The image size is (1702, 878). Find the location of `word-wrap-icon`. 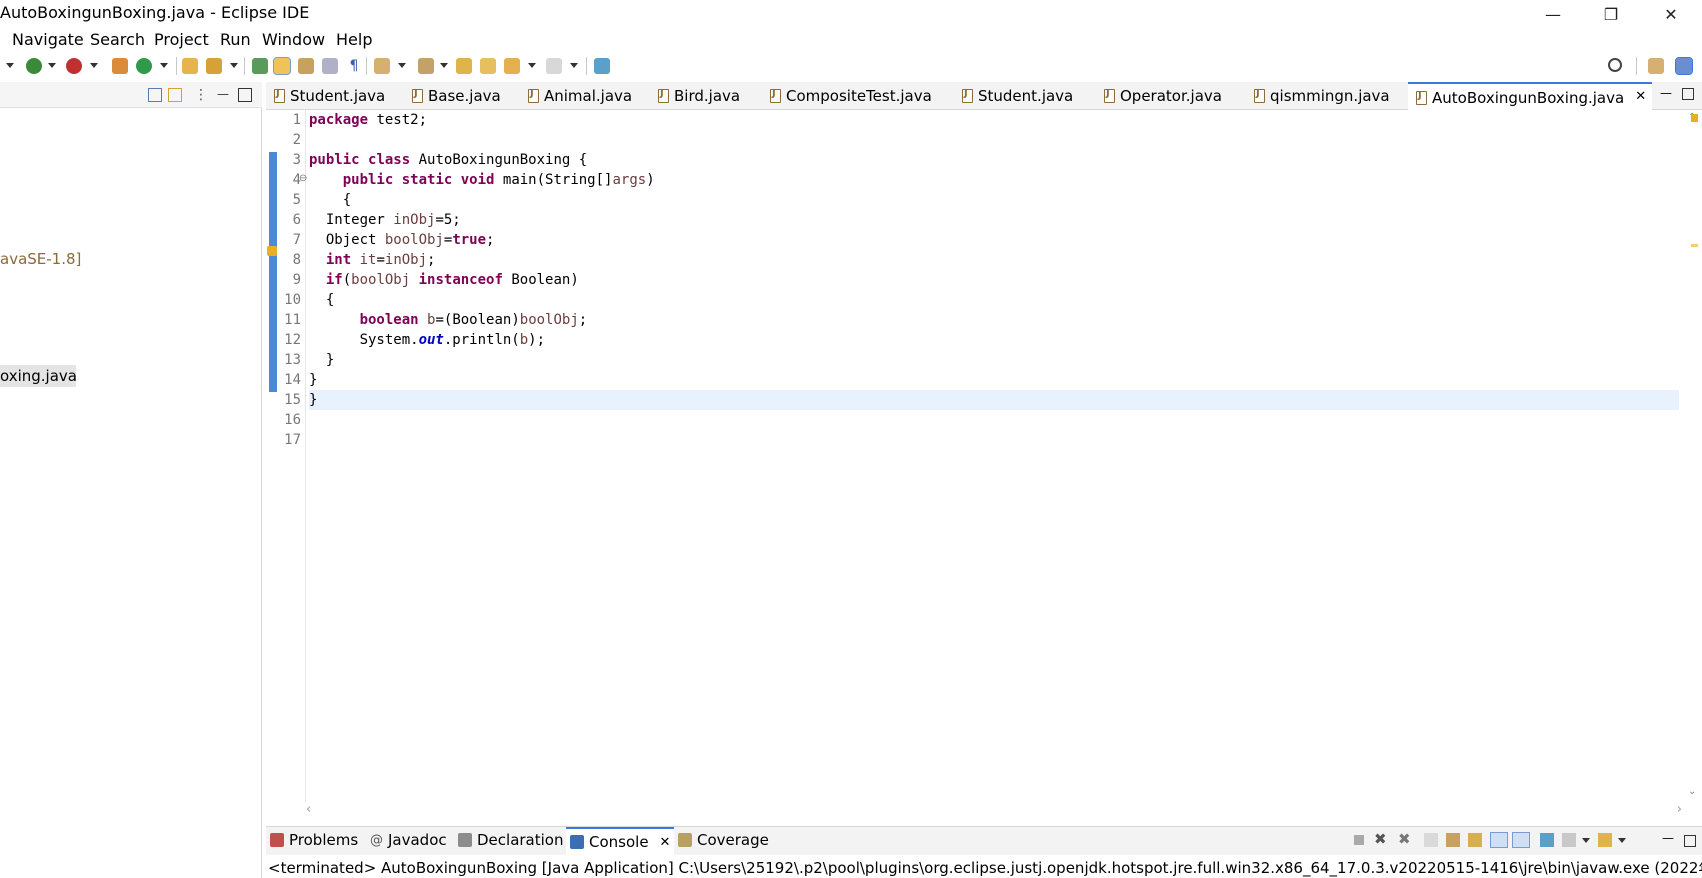

word-wrap-icon is located at coordinates (1475, 840).